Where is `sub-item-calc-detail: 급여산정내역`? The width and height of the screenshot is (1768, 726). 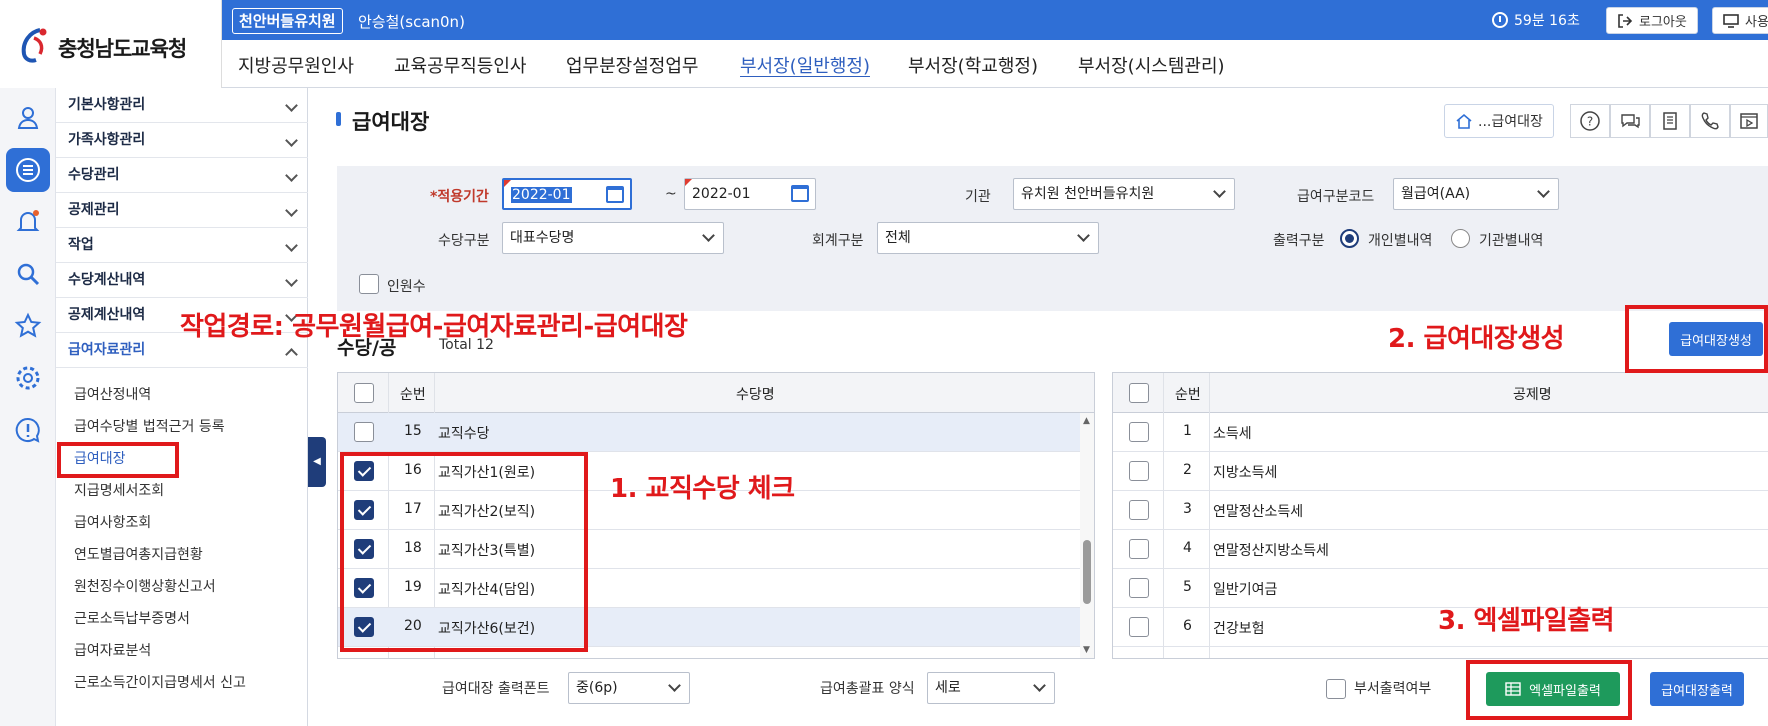 sub-item-calc-detail: 급여산정내역 is located at coordinates (112, 394).